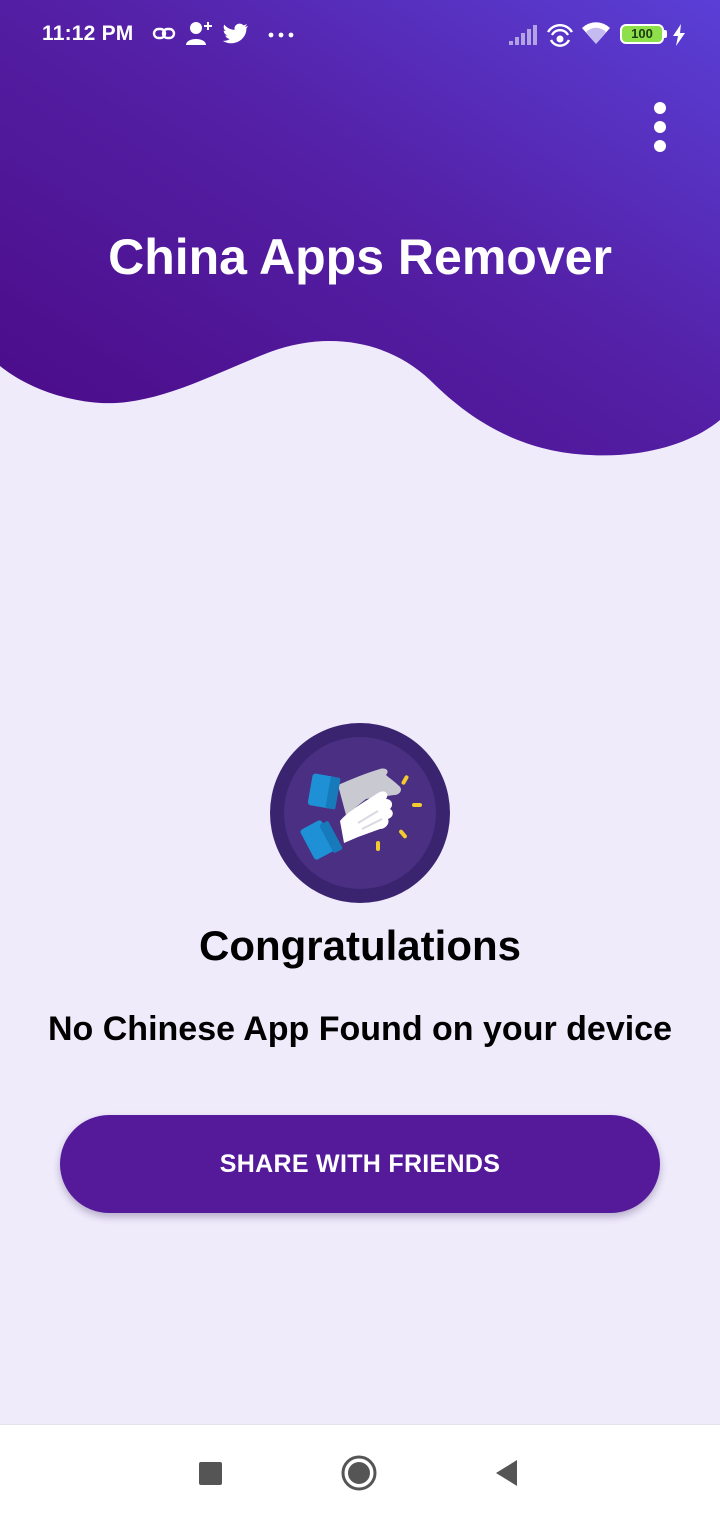 The image size is (720, 1521). Describe the element at coordinates (596, 33) in the screenshot. I see `wifi-icon` at that location.